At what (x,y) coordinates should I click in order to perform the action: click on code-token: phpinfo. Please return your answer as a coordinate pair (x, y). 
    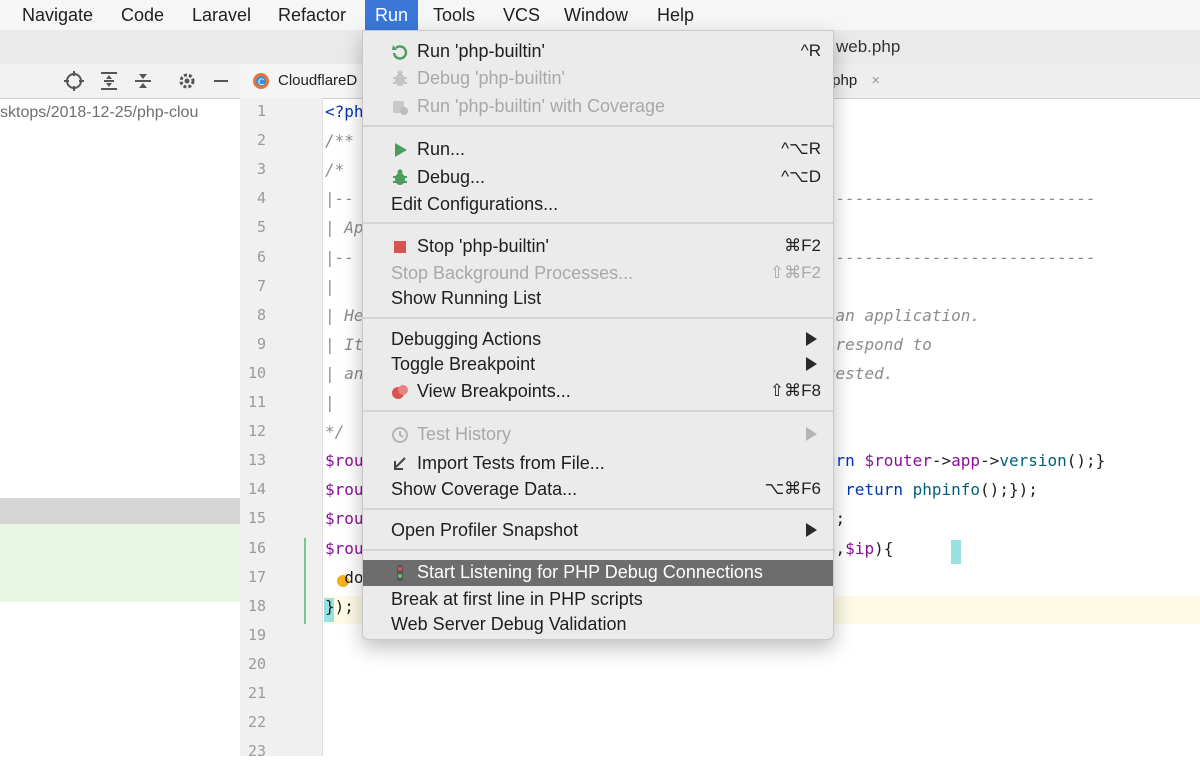
    Looking at the image, I should click on (946, 490).